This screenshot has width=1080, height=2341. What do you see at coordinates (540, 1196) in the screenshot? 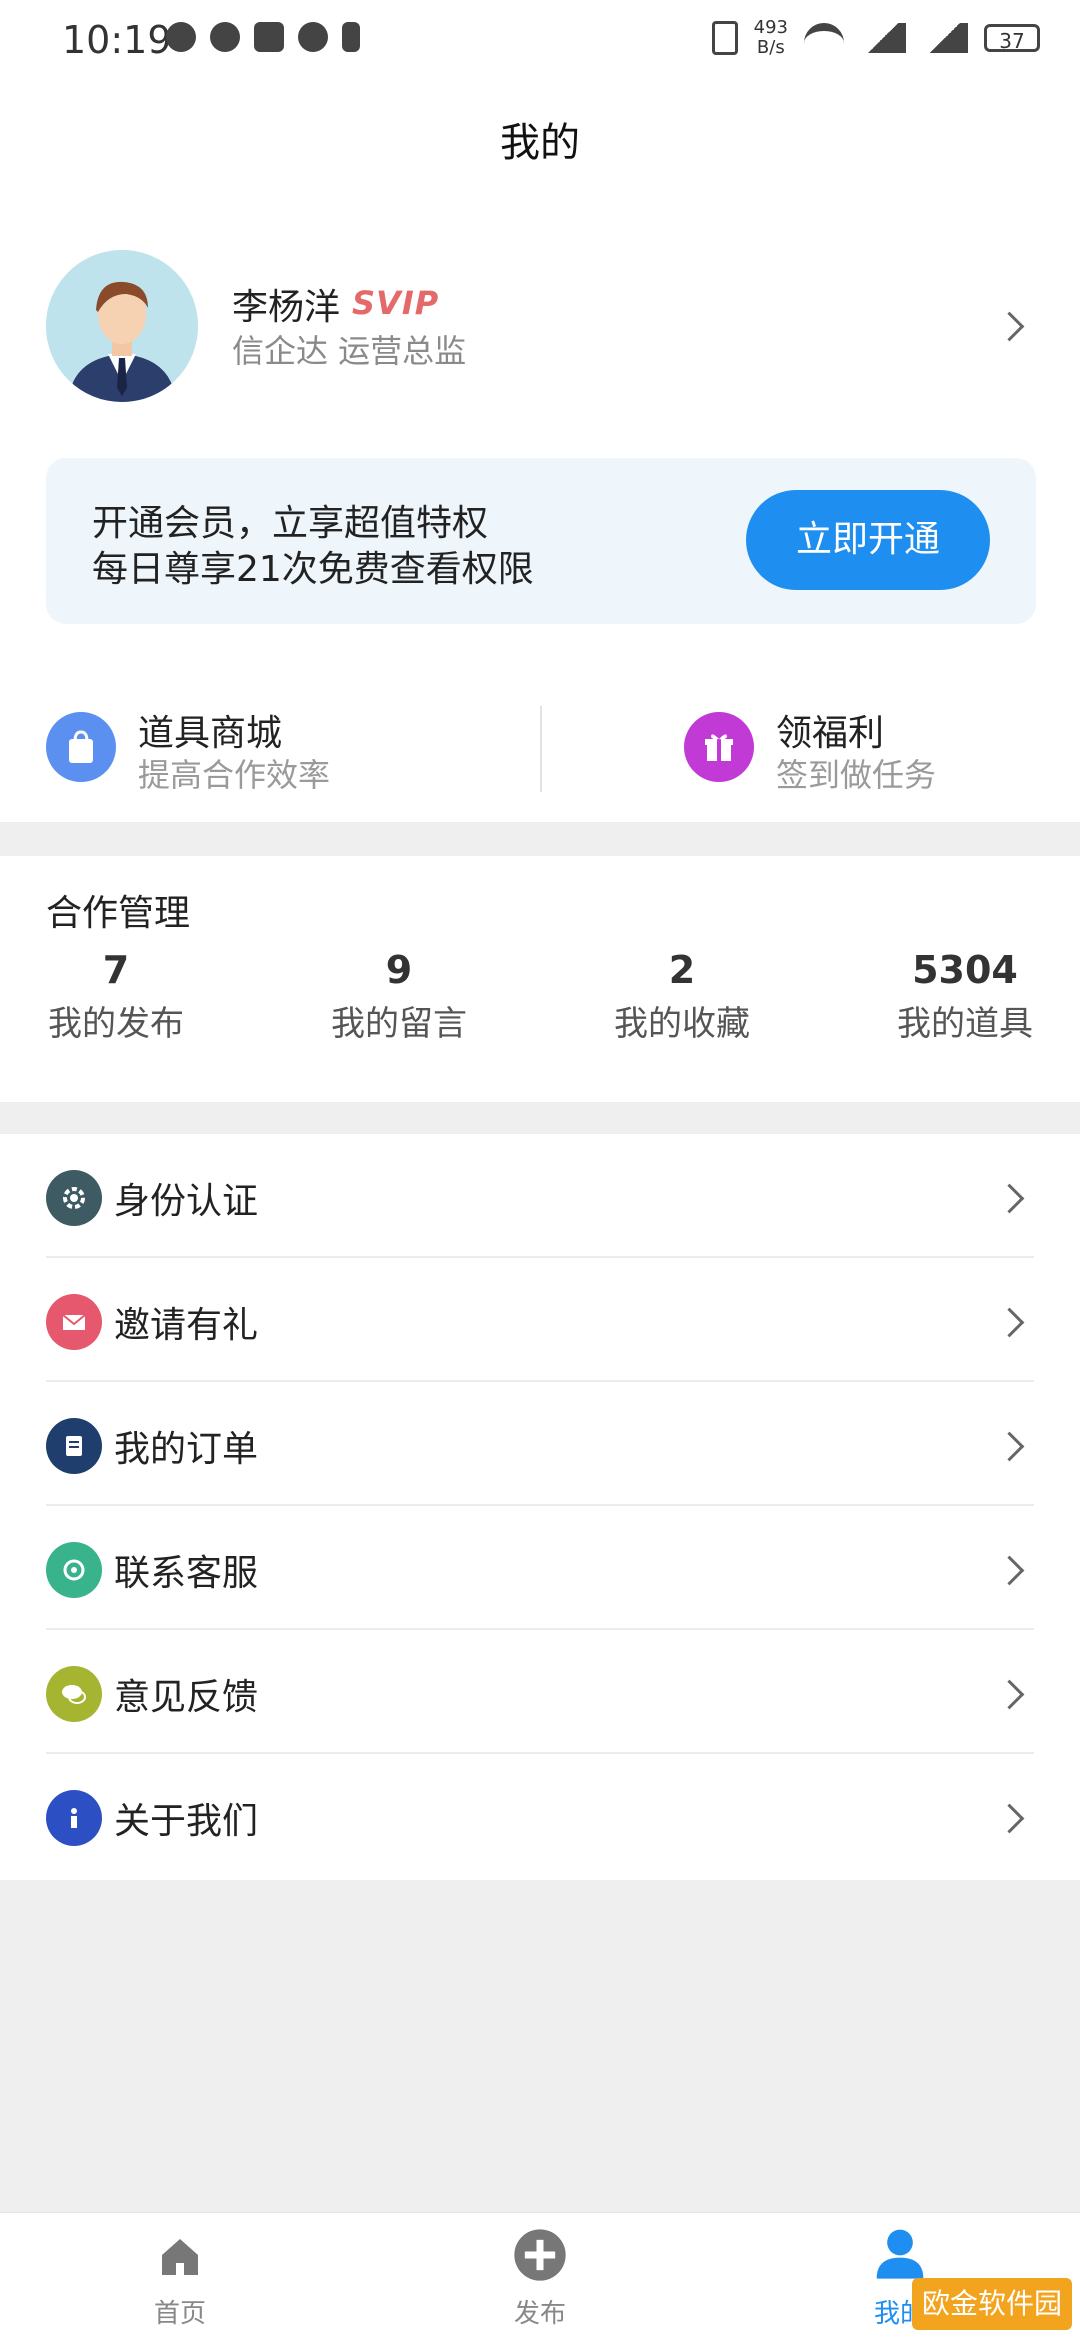
I see `menu-item-identity: 身份认证` at bounding box center [540, 1196].